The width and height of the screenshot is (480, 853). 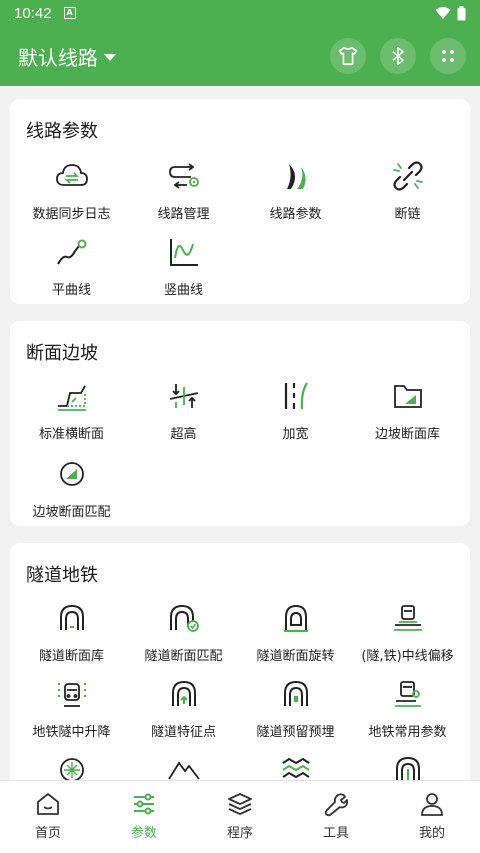 What do you see at coordinates (408, 694) in the screenshot?
I see `train-gear-icon` at bounding box center [408, 694].